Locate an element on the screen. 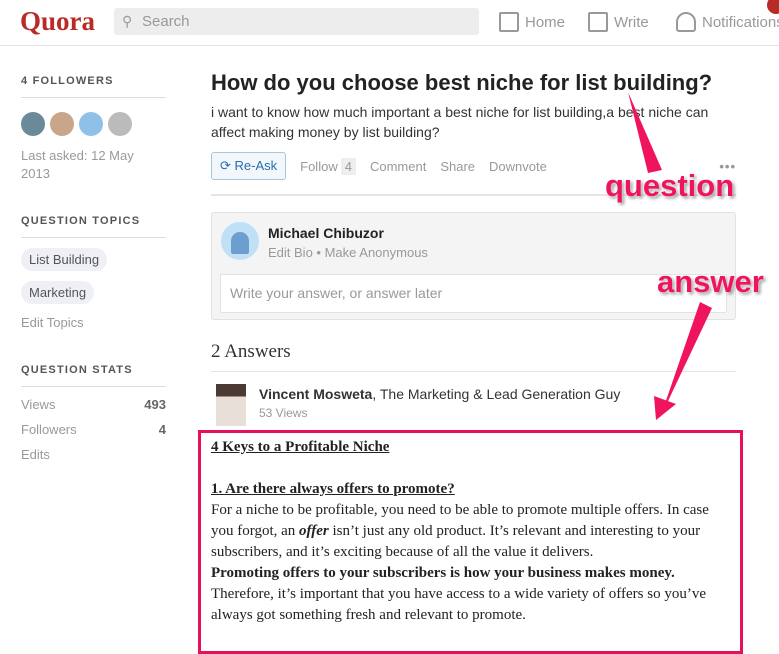 This screenshot has height=654, width=779. answer-annotation: answer is located at coordinates (710, 281).